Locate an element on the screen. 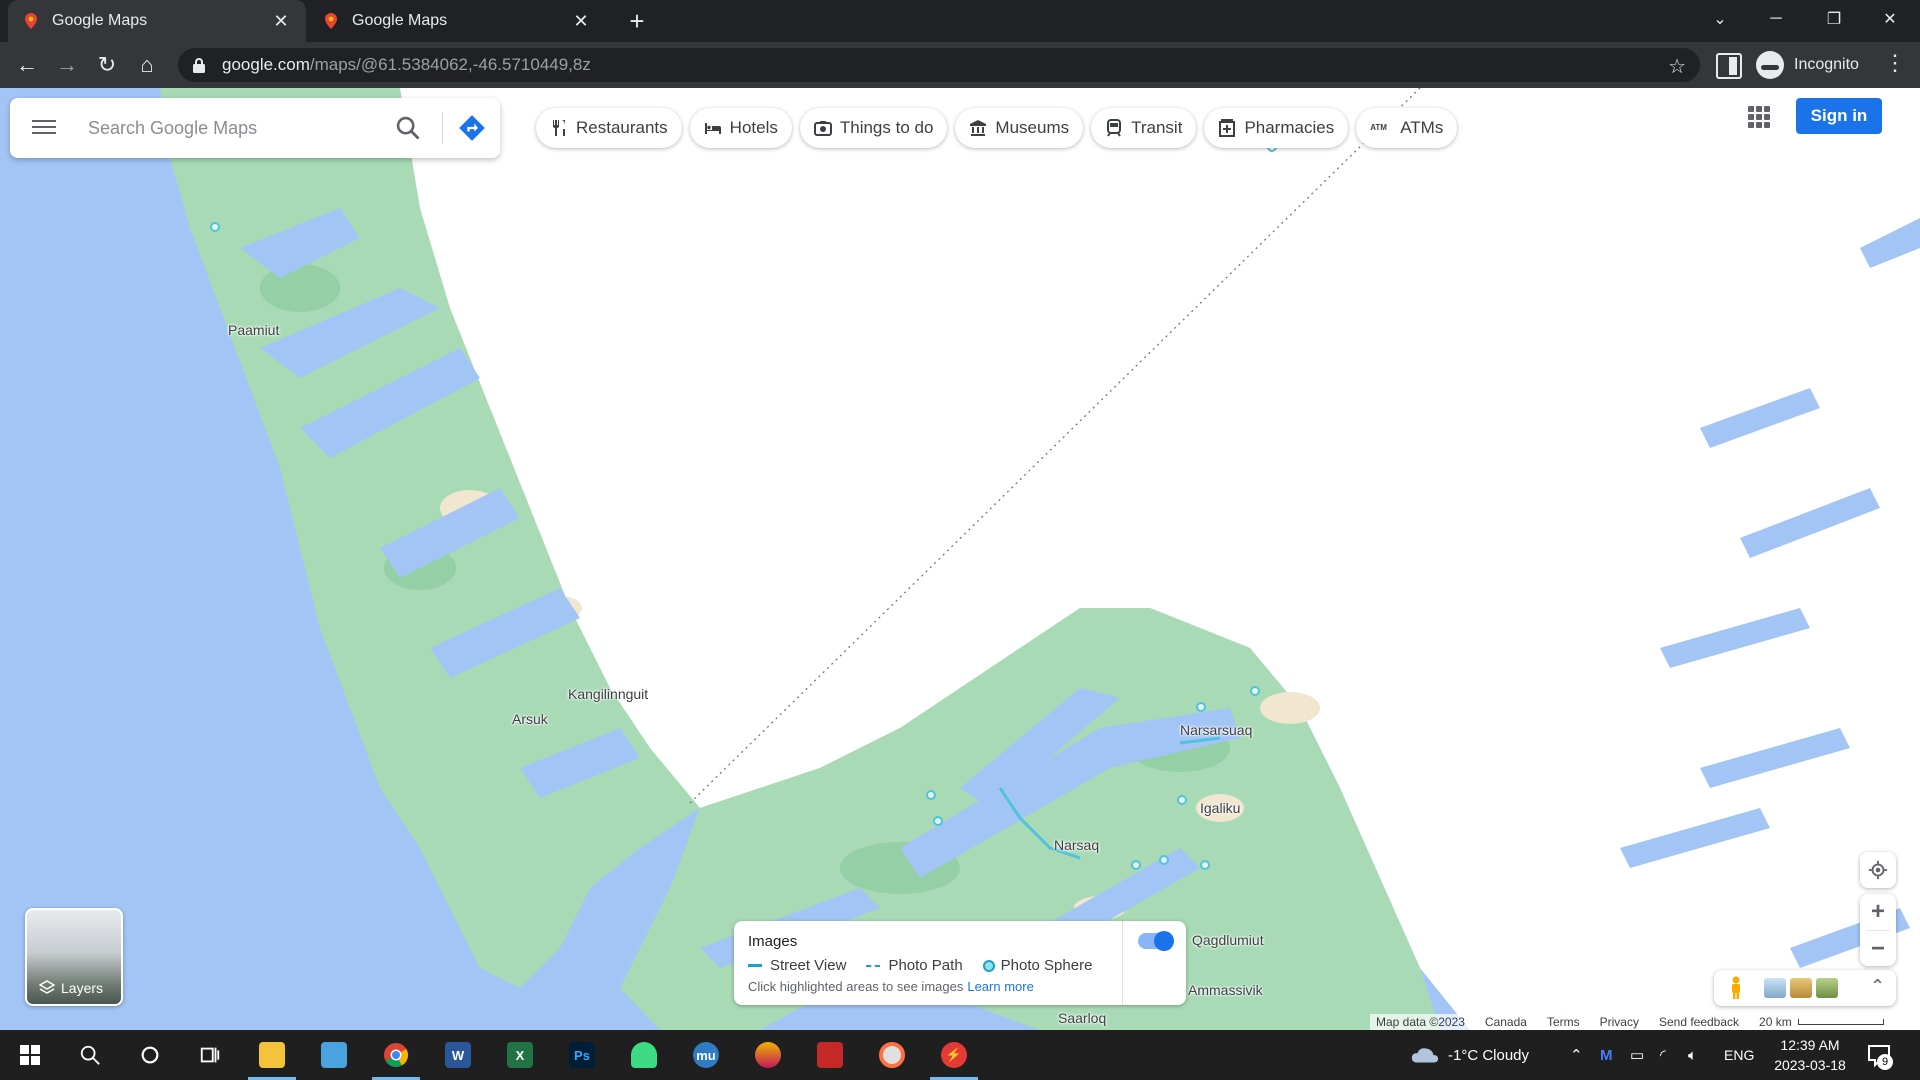  browser-titlebar: Google Maps ✕ Google Maps ✕ + ⌄ ─ ❐ ✕ is located at coordinates (960, 21).